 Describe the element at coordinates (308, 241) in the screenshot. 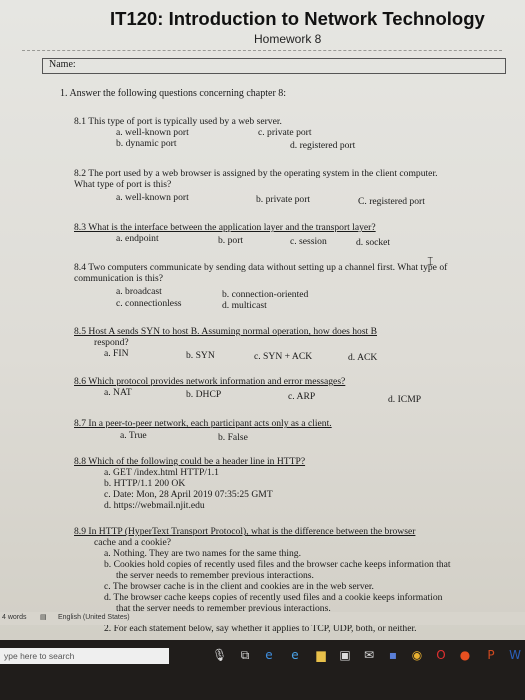

I see `document-line: c. session` at that location.